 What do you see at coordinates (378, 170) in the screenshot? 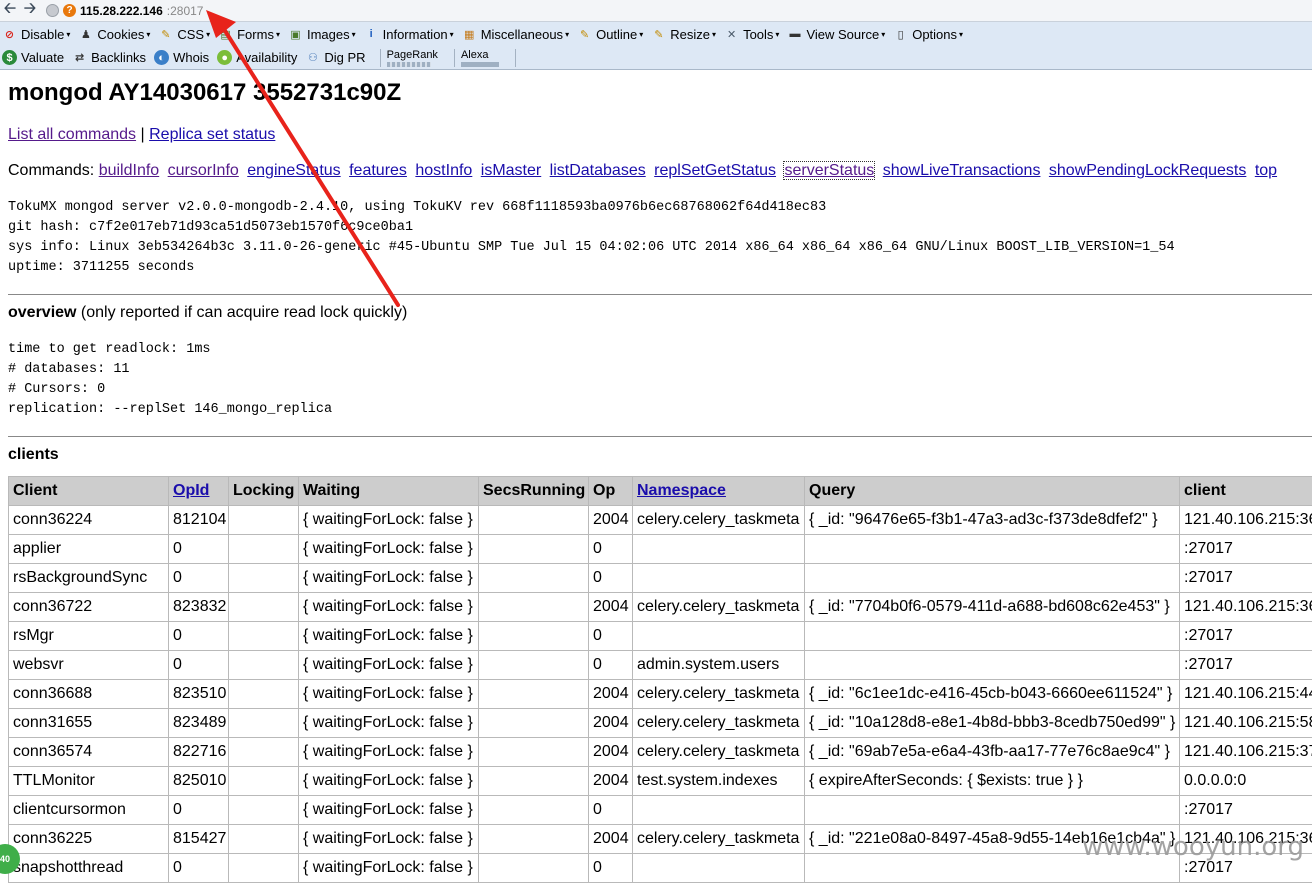
I see `command-link-features: features` at bounding box center [378, 170].